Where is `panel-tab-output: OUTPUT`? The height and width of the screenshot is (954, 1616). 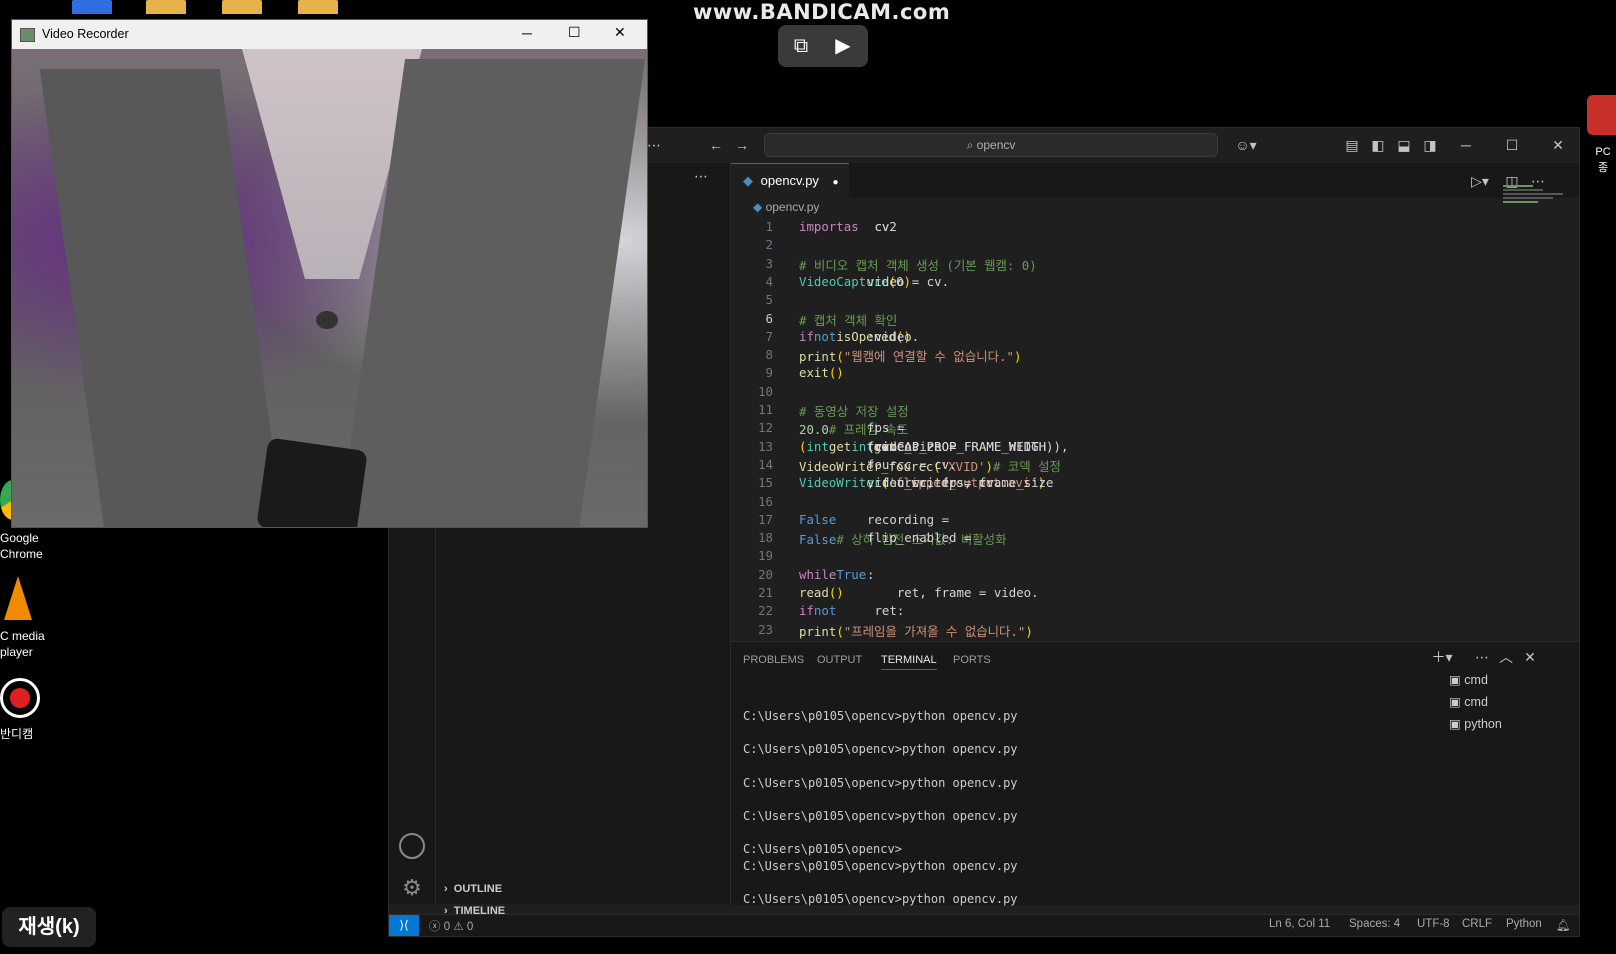 panel-tab-output: OUTPUT is located at coordinates (839, 660).